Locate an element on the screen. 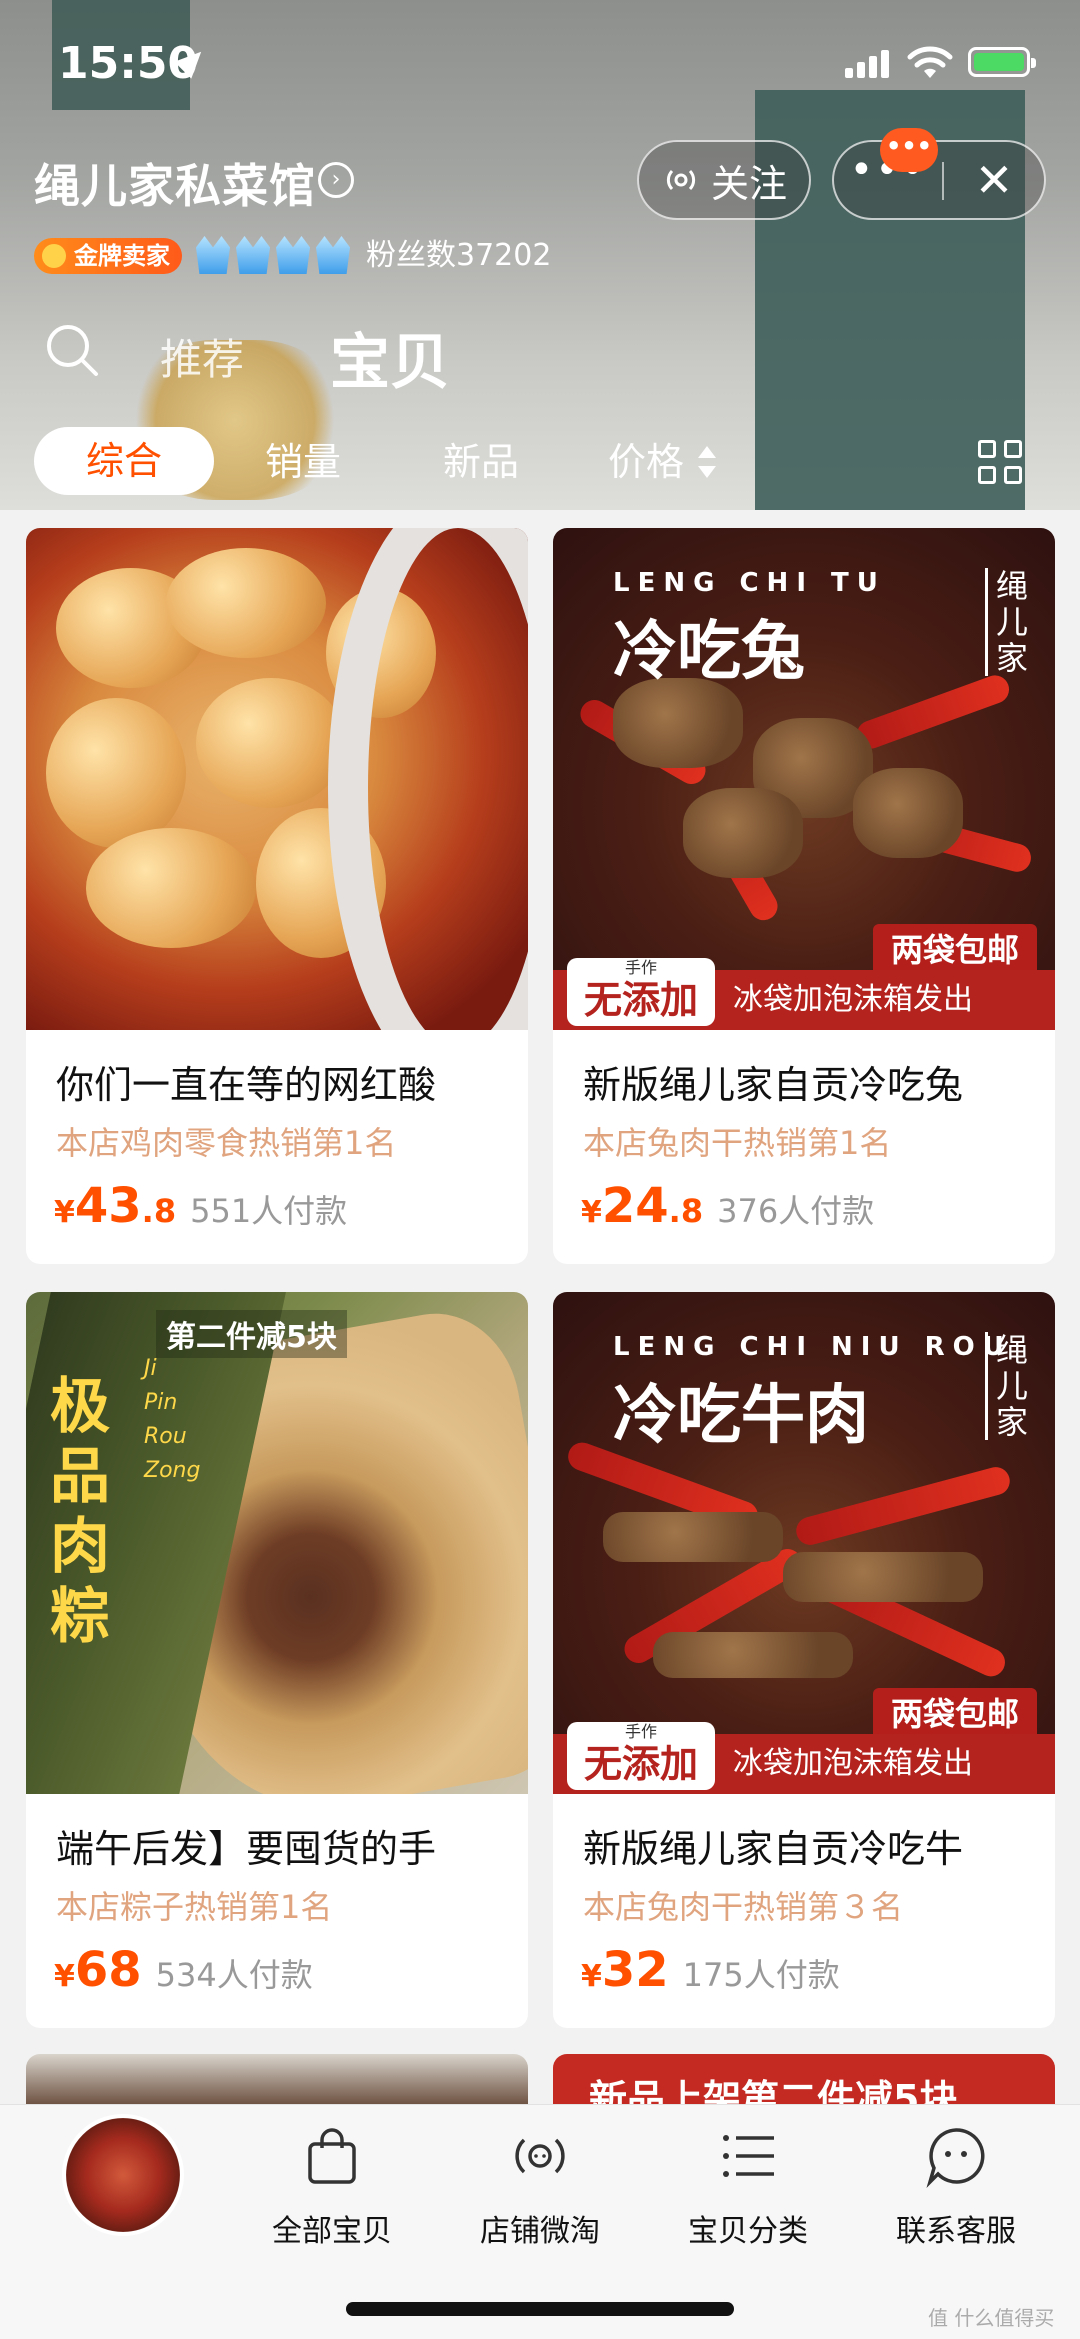 This screenshot has width=1080, height=2339. grid-view-icon is located at coordinates (1000, 462).